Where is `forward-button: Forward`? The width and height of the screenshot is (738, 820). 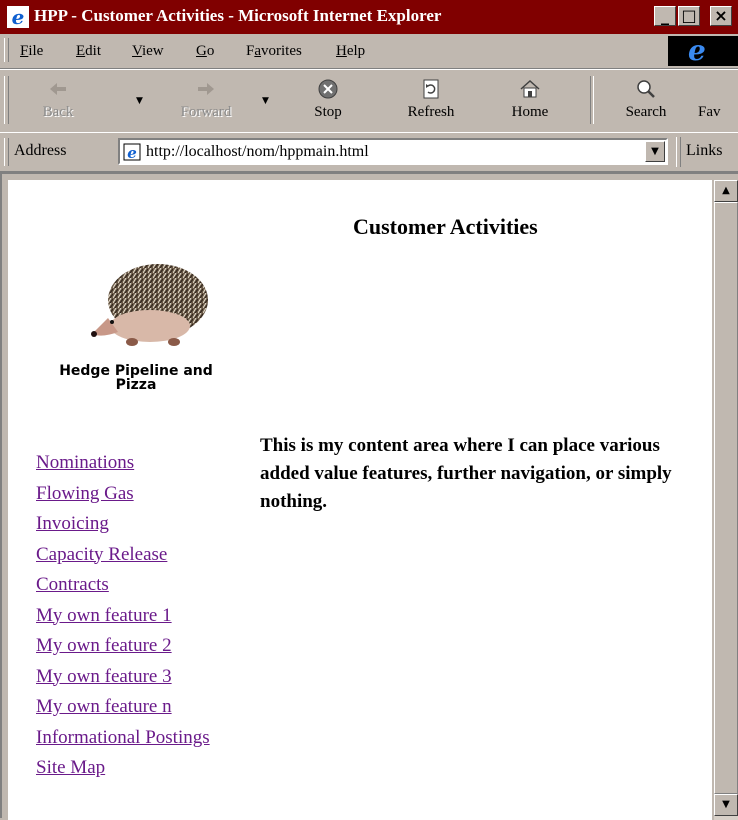
forward-button: Forward is located at coordinates (206, 101).